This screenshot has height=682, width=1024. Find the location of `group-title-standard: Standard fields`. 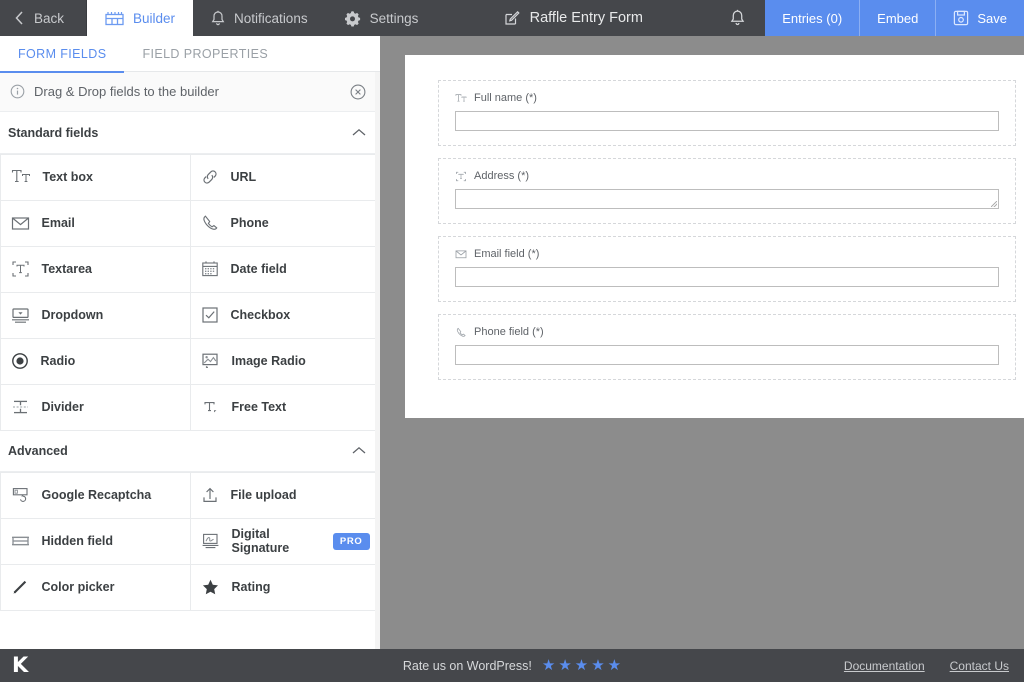

group-title-standard: Standard fields is located at coordinates (53, 132).